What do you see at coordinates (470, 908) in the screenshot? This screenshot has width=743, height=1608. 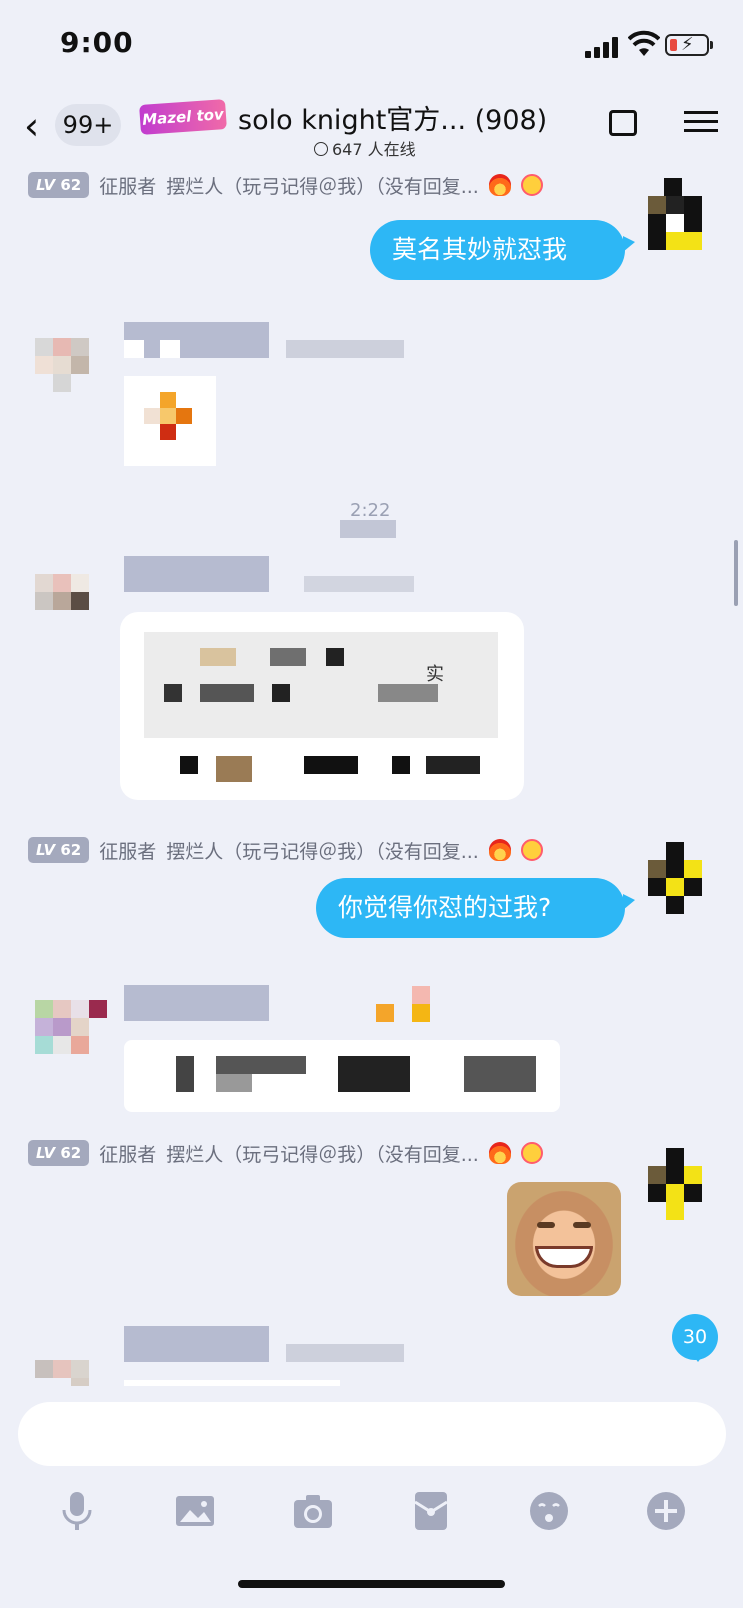 I see `message-bubble: 你觉得你怼的过我?` at bounding box center [470, 908].